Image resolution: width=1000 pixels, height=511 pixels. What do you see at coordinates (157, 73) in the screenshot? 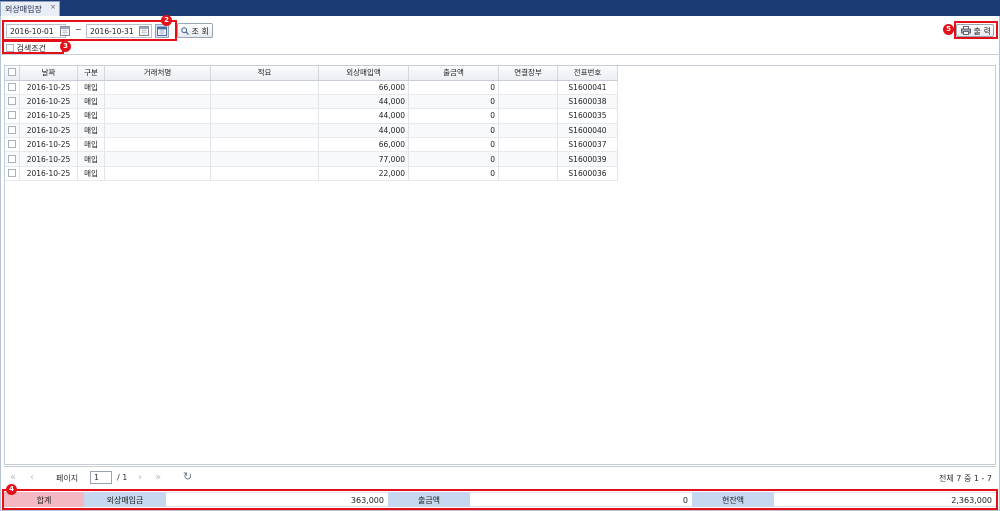
I see `col-header-vendor: 거래처명` at bounding box center [157, 73].